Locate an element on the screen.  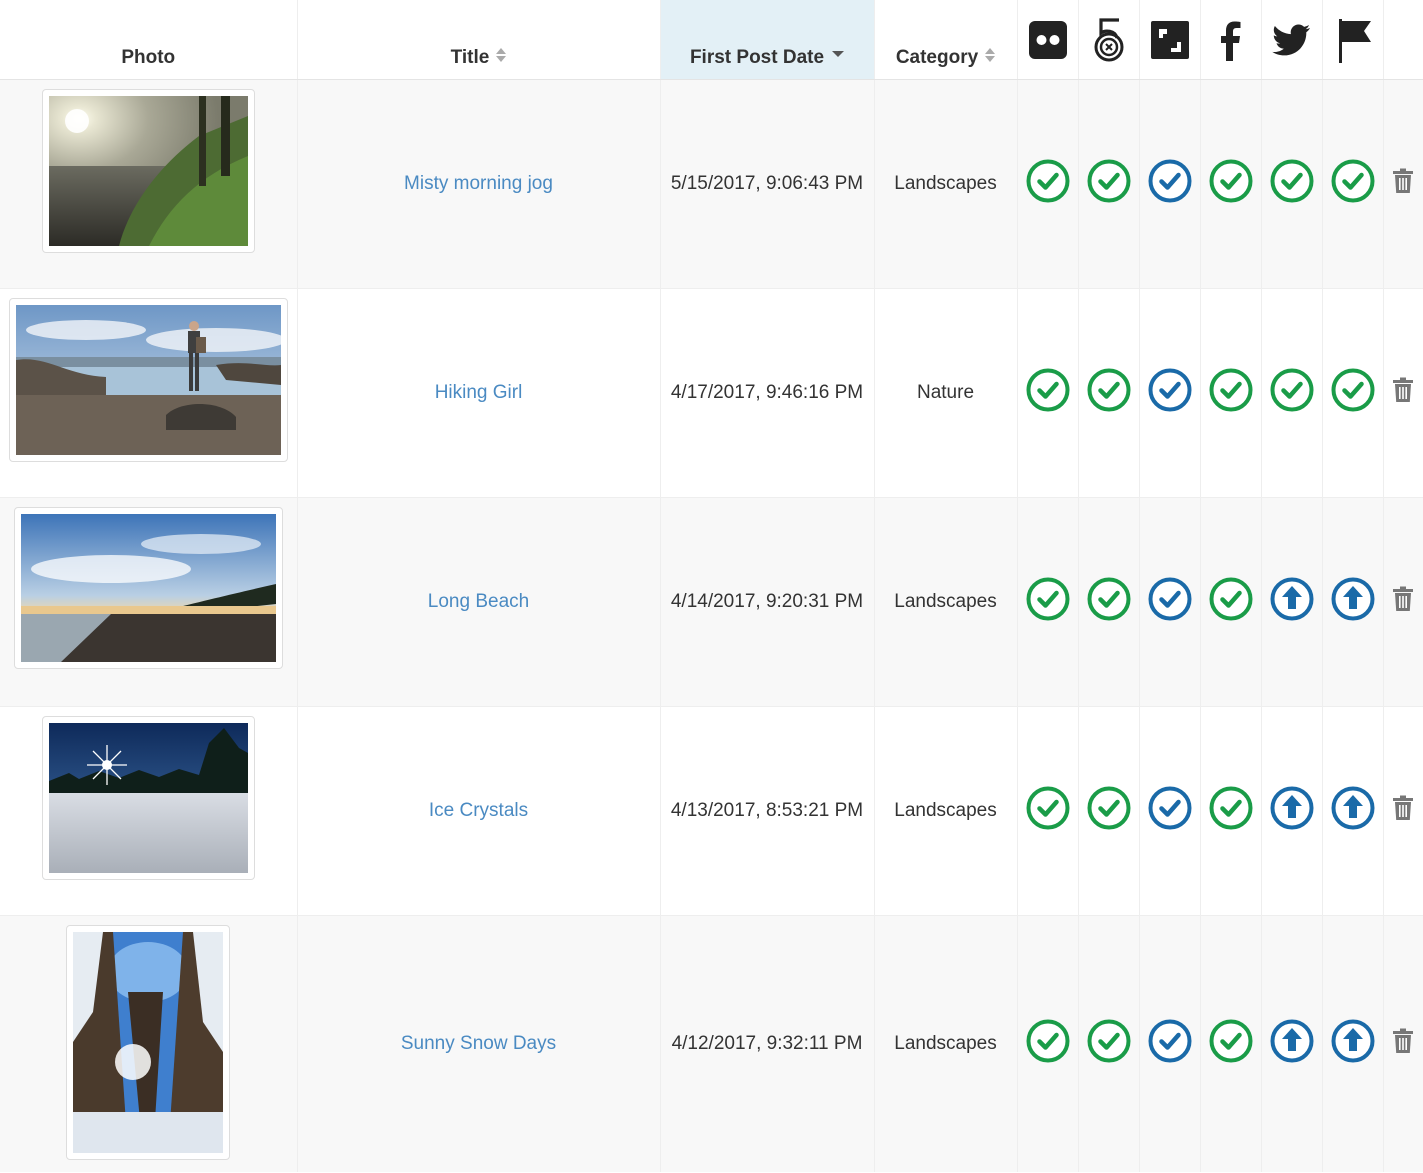
sort-icon is located at coordinates (990, 55).